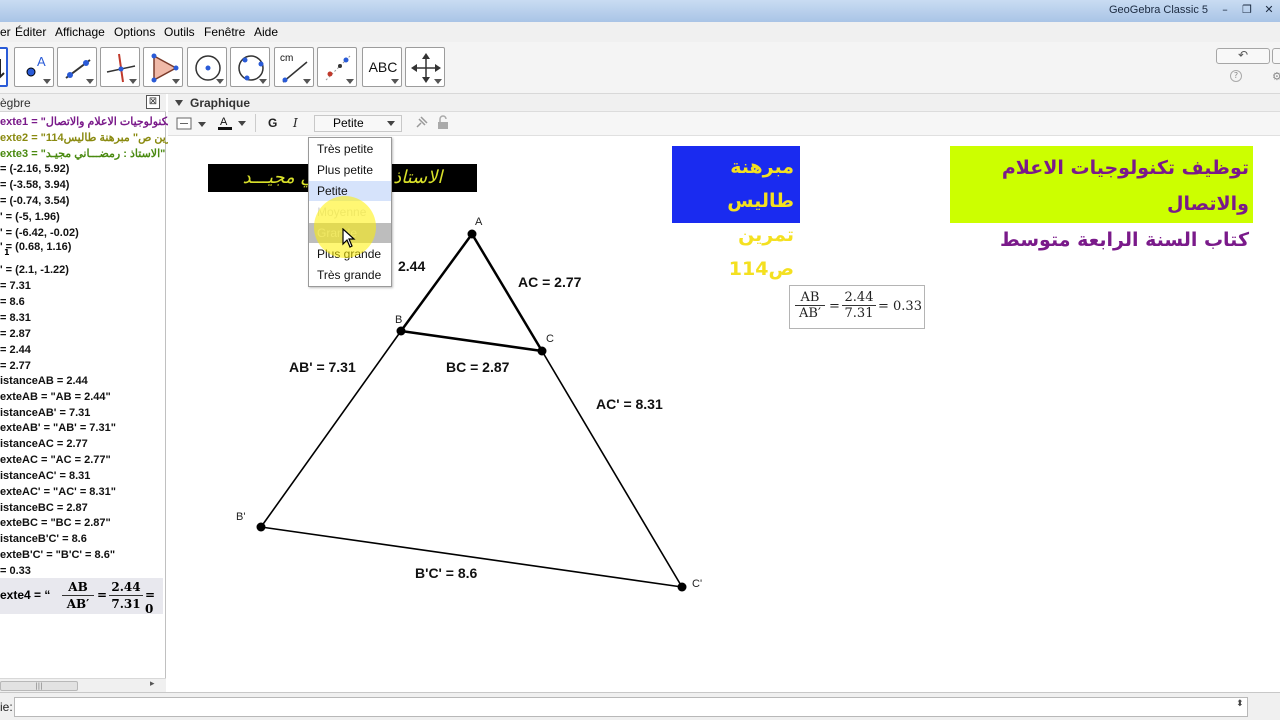 Image resolution: width=1280 pixels, height=720 pixels. I want to click on ratio-fraction-right: 2.44 7.31, so click(859, 306).